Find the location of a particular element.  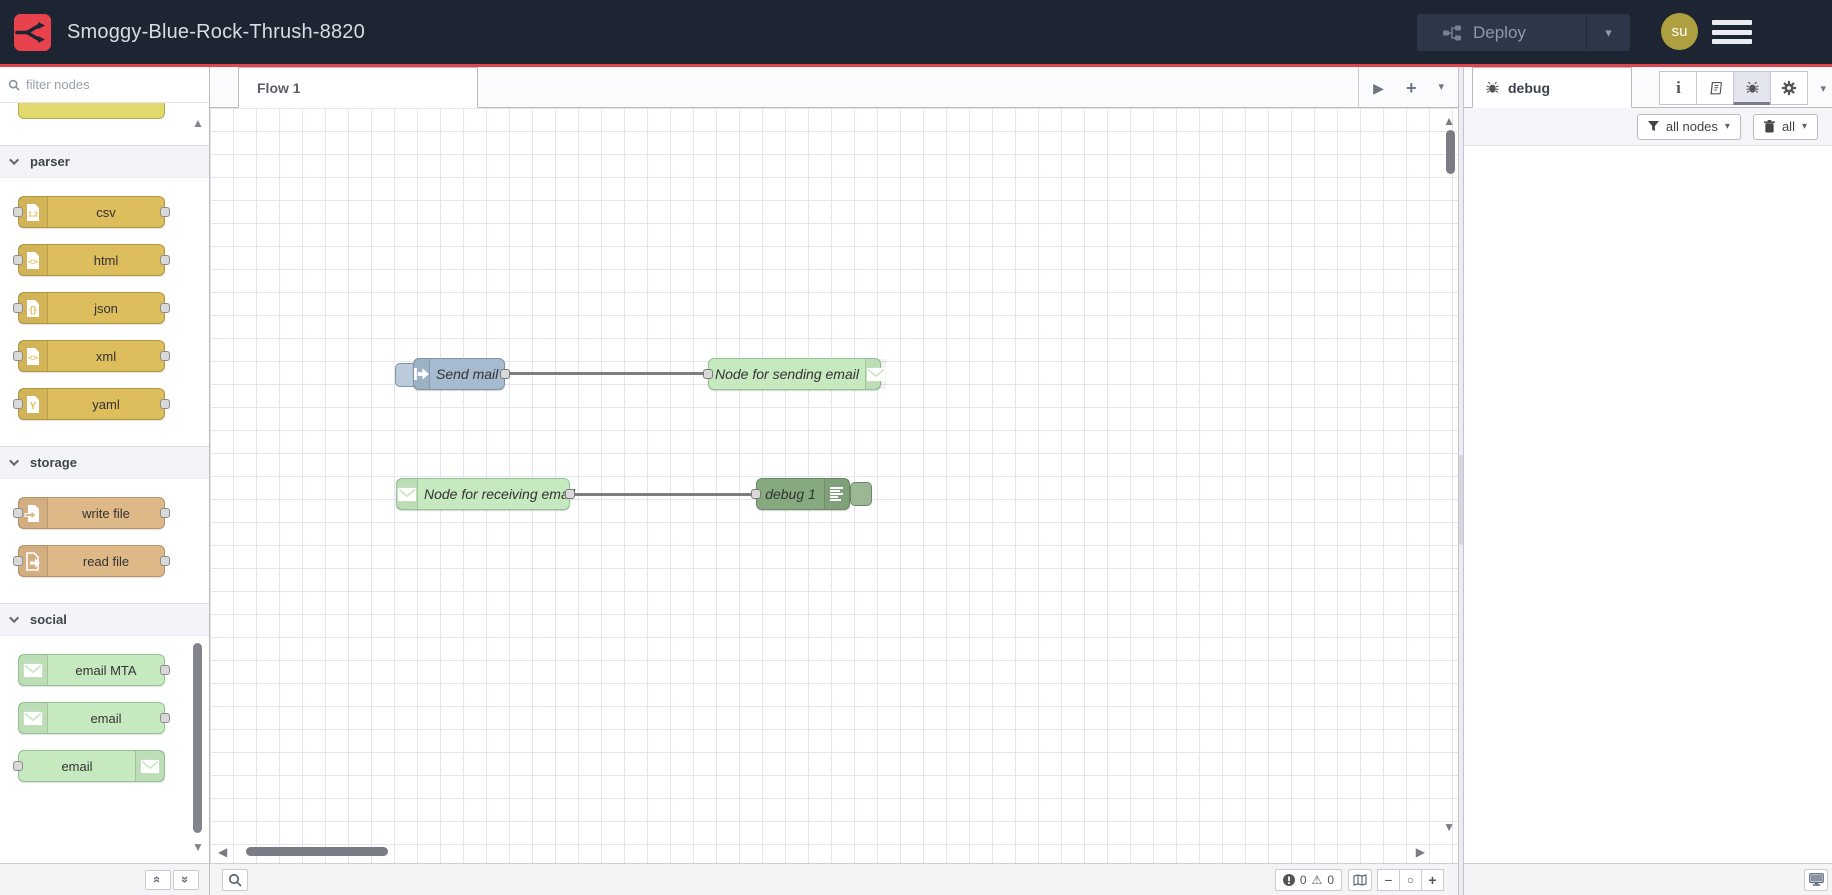

html-icon: <> is located at coordinates (33, 260).